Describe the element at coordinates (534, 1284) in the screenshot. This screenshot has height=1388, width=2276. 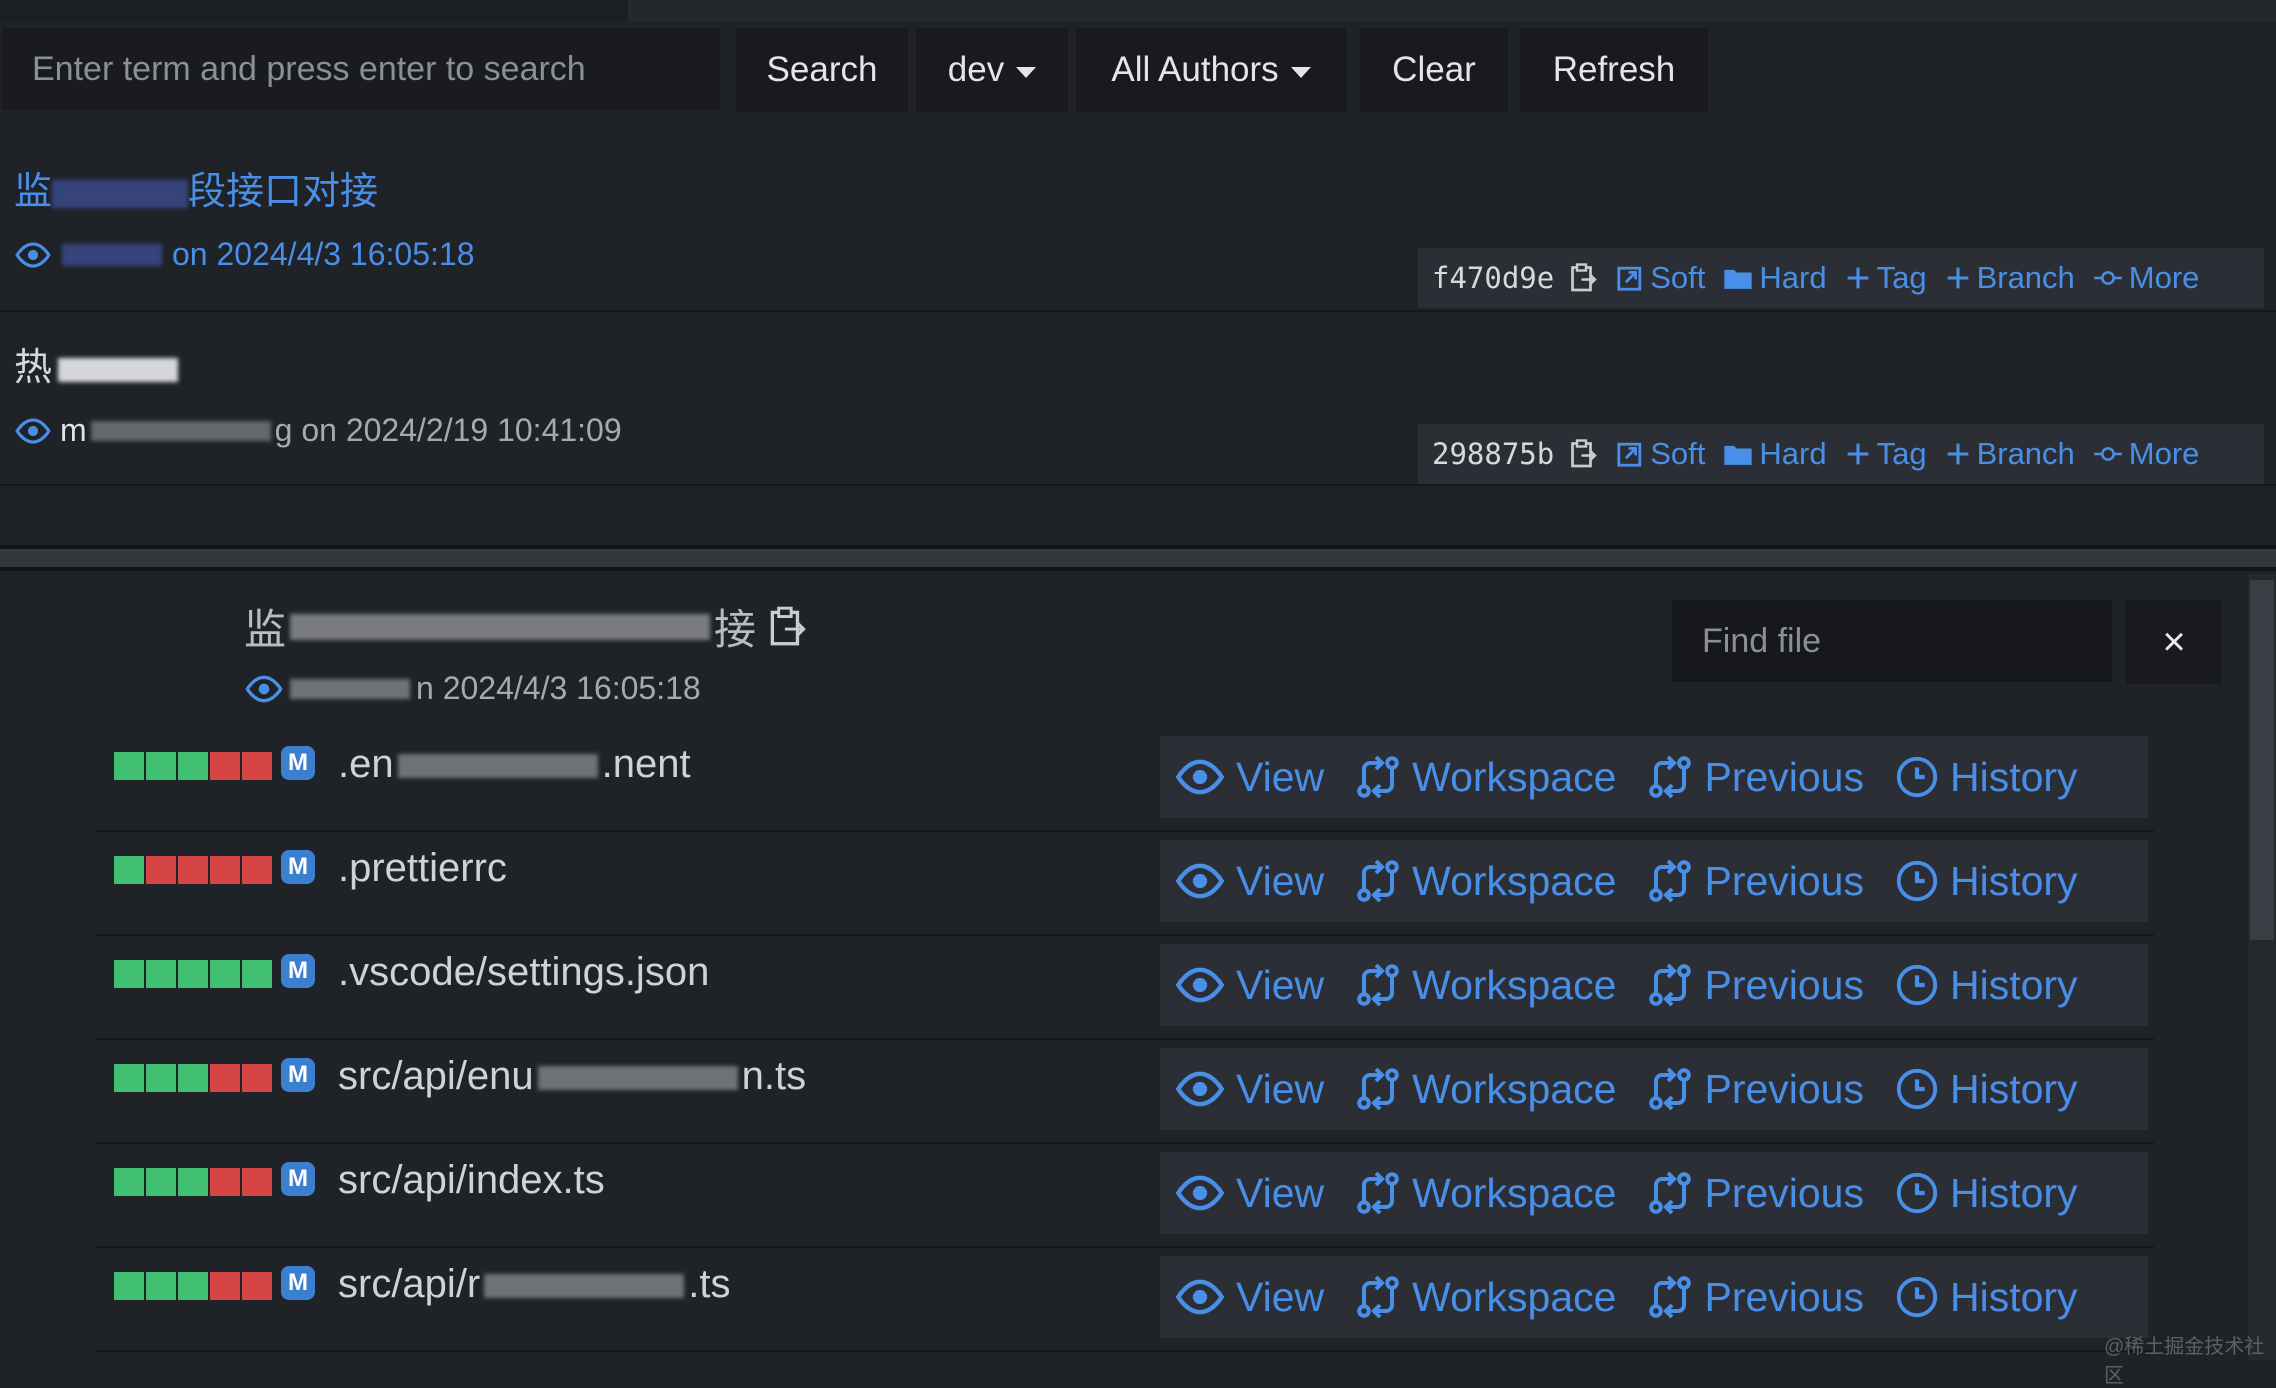
I see `file-name: src/api/r .ts` at that location.